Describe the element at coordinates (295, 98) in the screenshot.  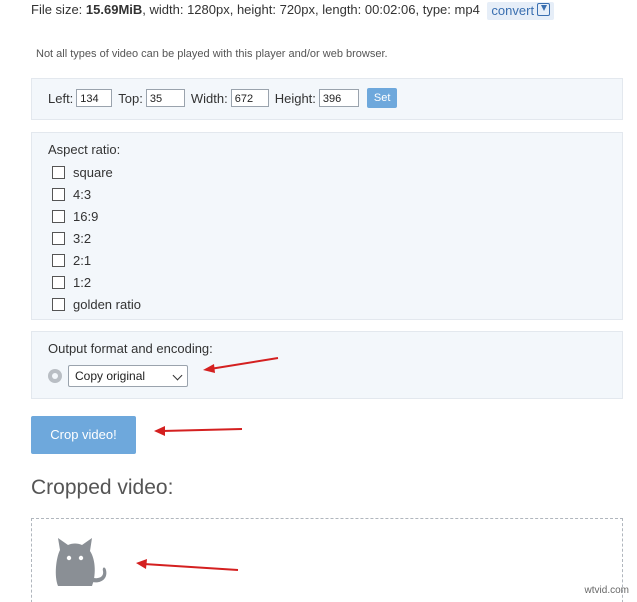
I see `height-label: Height:` at that location.